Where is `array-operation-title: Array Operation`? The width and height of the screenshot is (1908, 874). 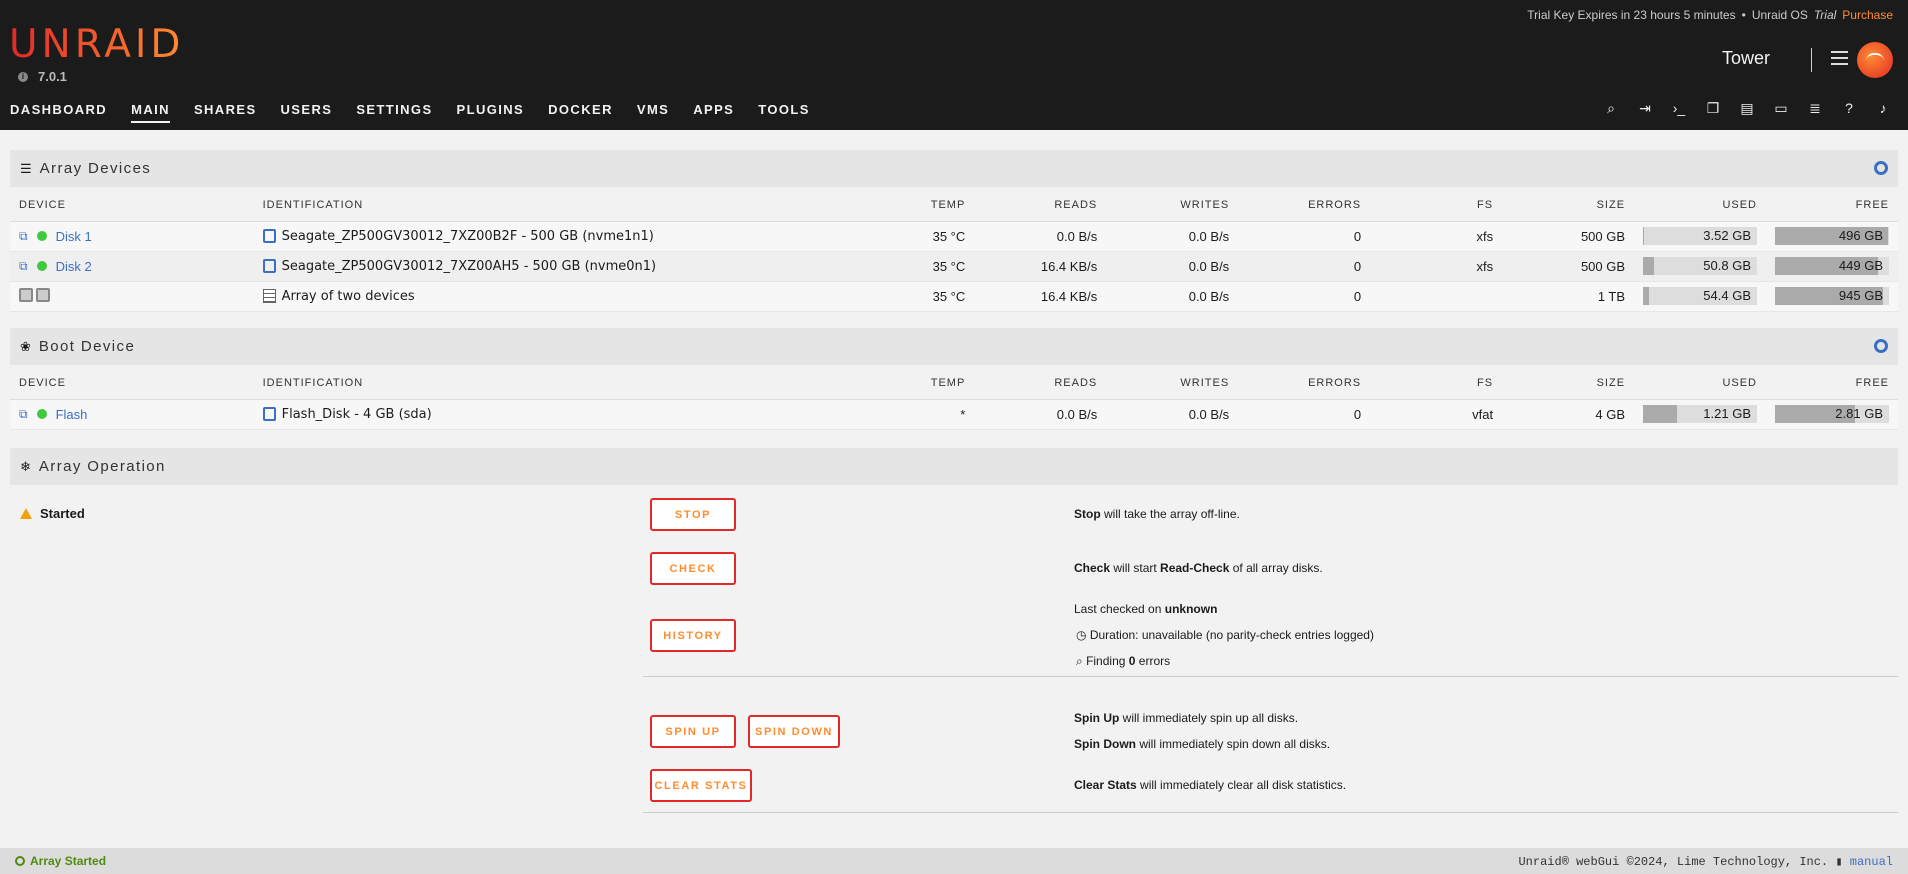 array-operation-title: Array Operation is located at coordinates (102, 466).